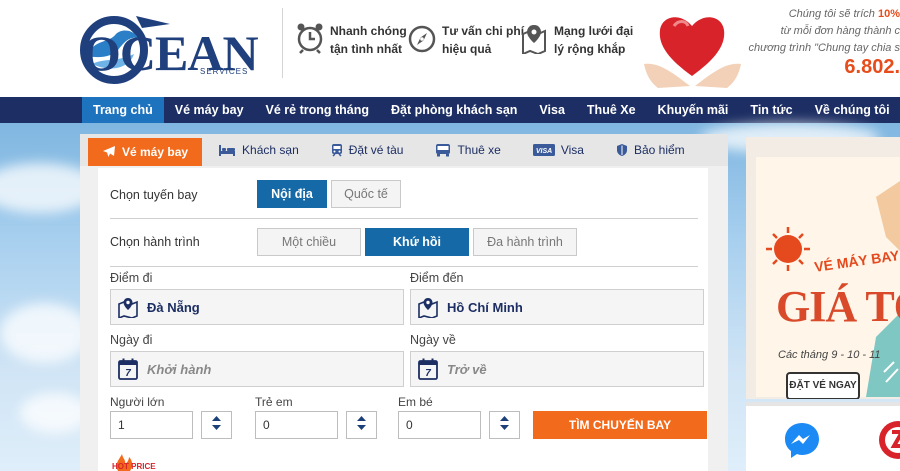 The height and width of the screenshot is (471, 900). I want to click on promo-text: từ mỗi đơn hàng thành c, so click(840, 31).